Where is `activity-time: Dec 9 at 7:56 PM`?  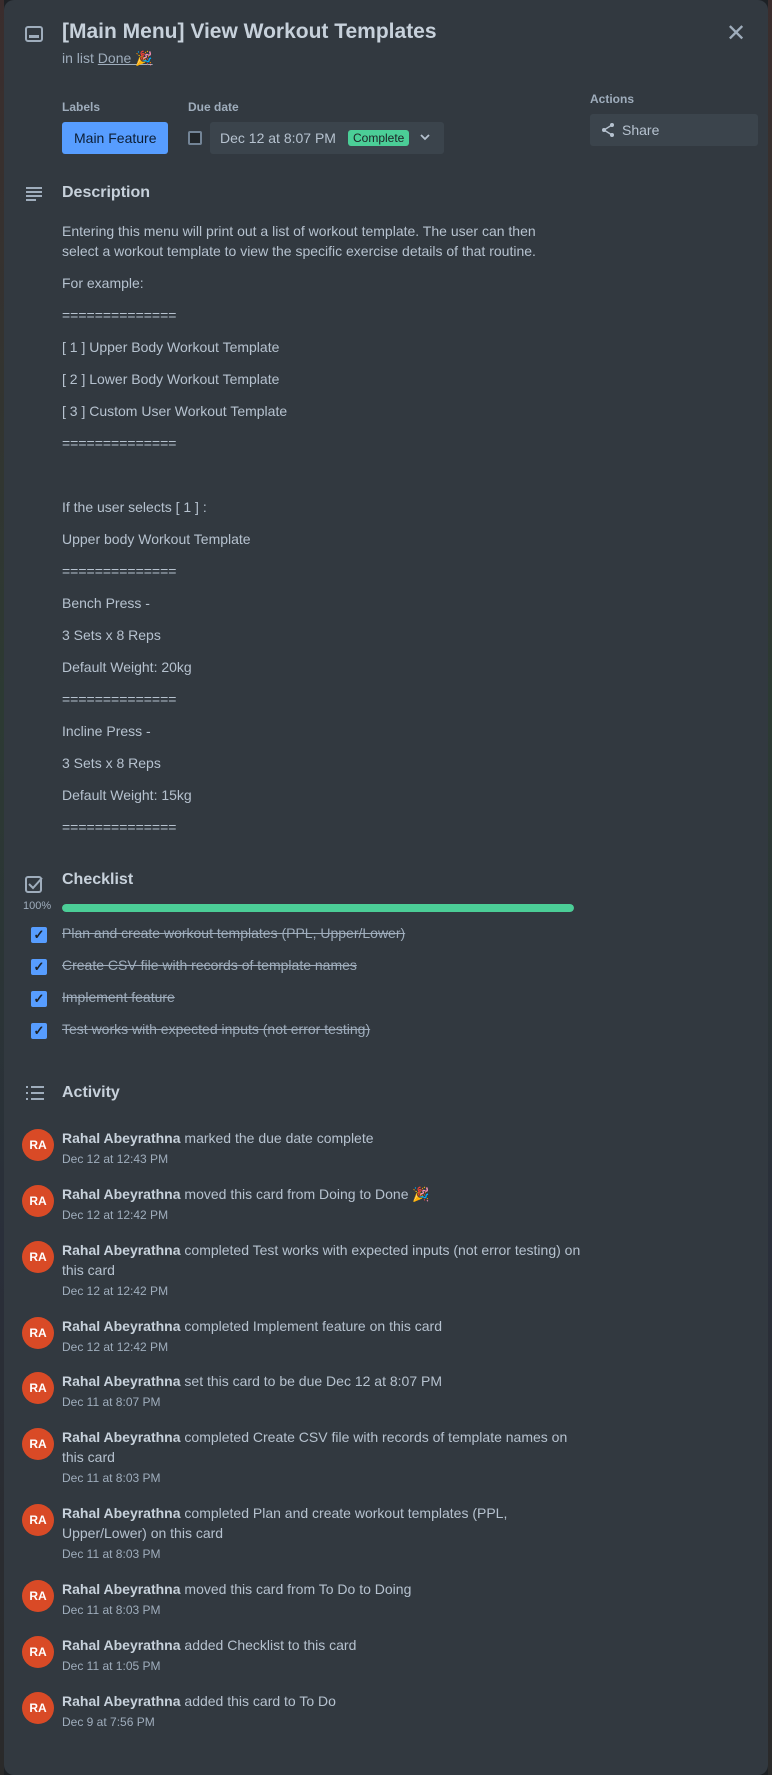 activity-time: Dec 9 at 7:56 PM is located at coordinates (108, 1722).